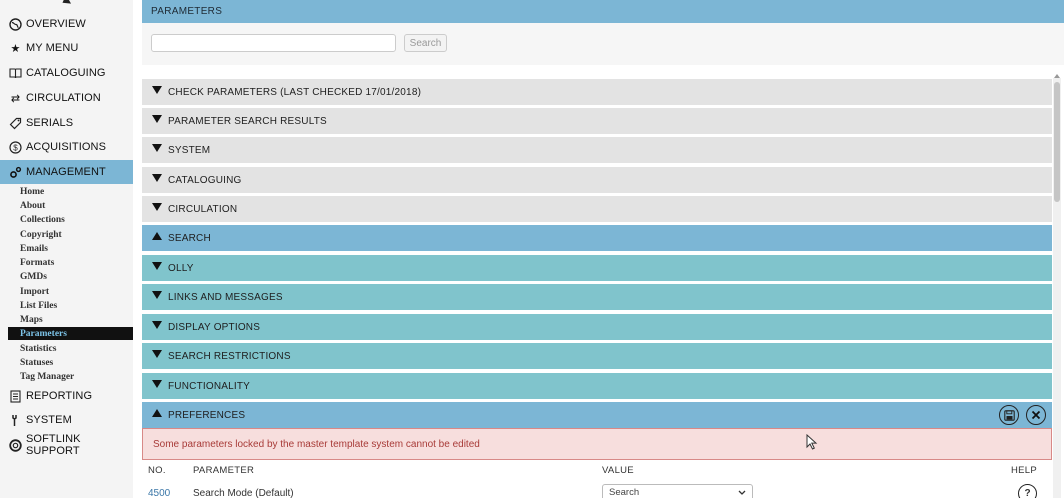  What do you see at coordinates (273, 43) in the screenshot?
I see `search-input` at bounding box center [273, 43].